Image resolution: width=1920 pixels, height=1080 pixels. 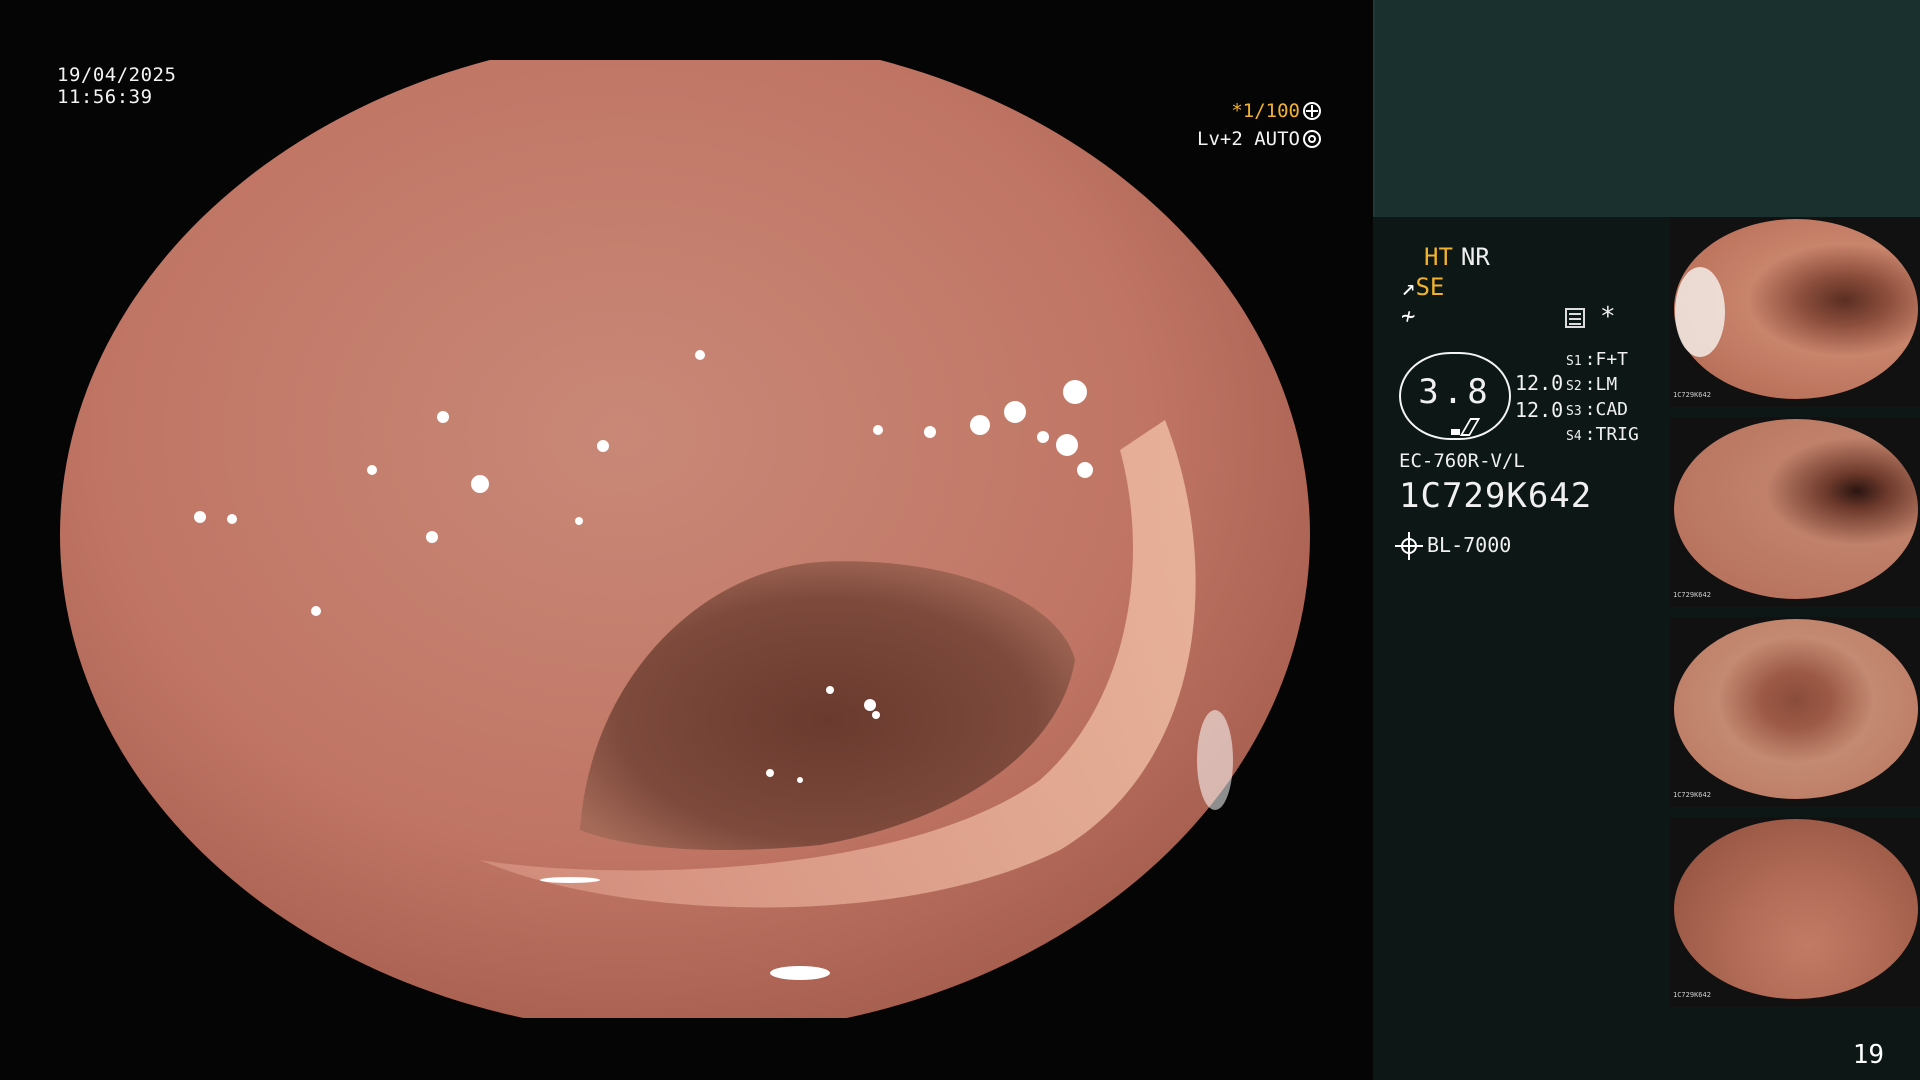 What do you see at coordinates (1408, 287) in the screenshot?
I see `se-symbol: ↗` at bounding box center [1408, 287].